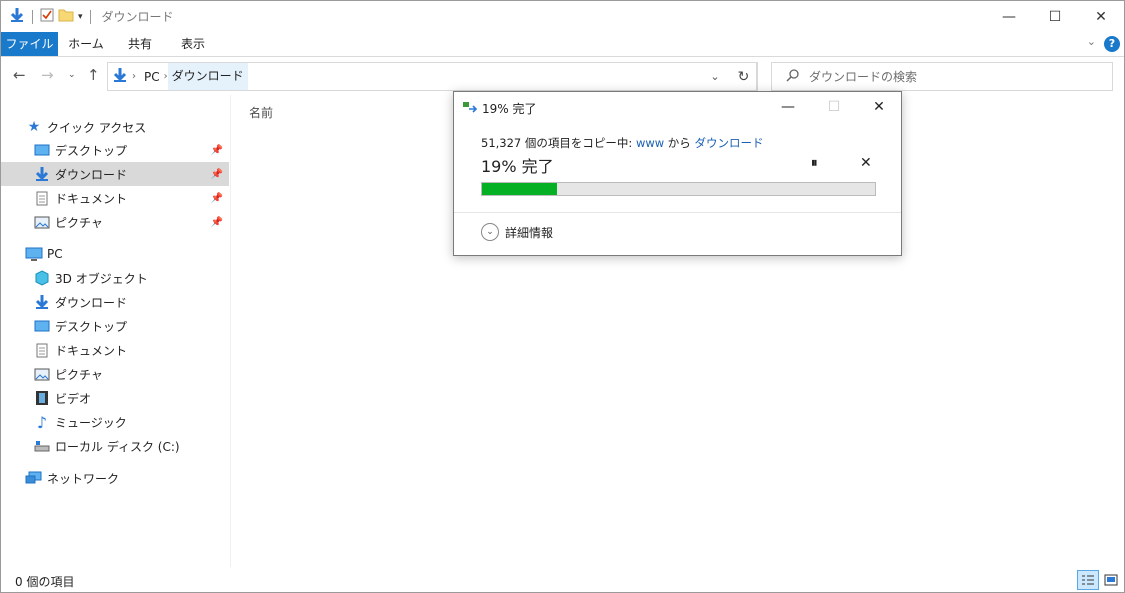 Image resolution: width=1125 pixels, height=593 pixels. I want to click on copy-icon, so click(470, 108).